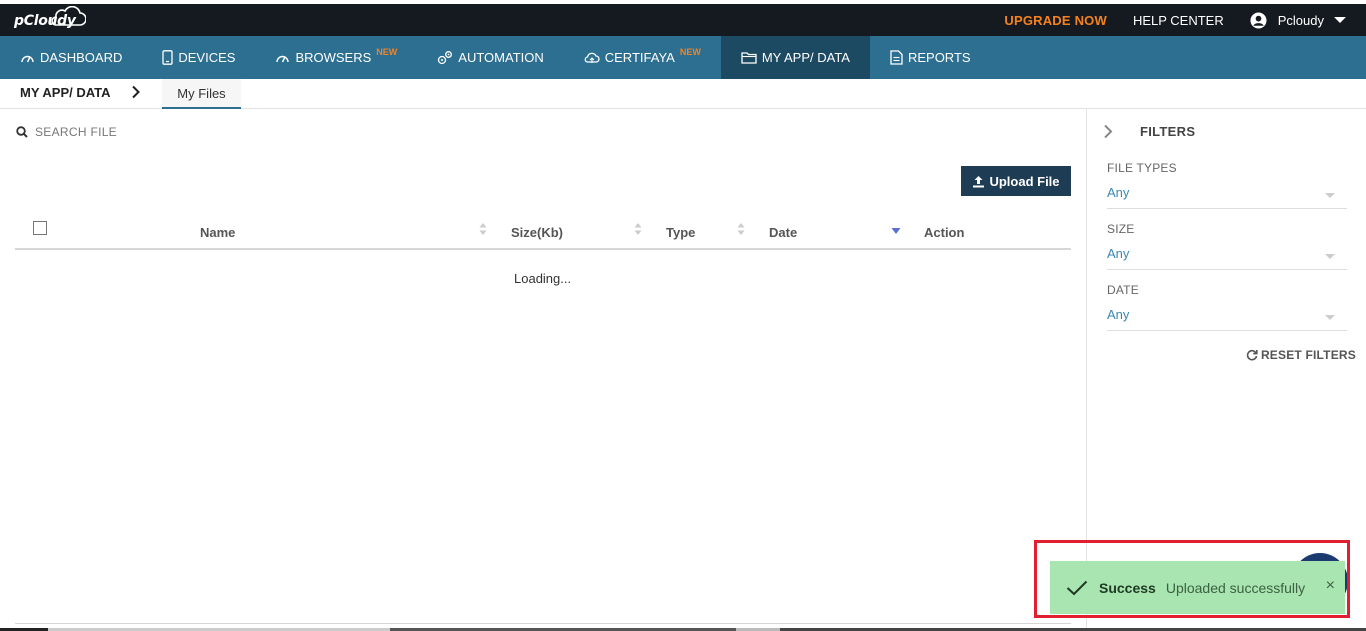  What do you see at coordinates (896, 57) in the screenshot?
I see `document-icon` at bounding box center [896, 57].